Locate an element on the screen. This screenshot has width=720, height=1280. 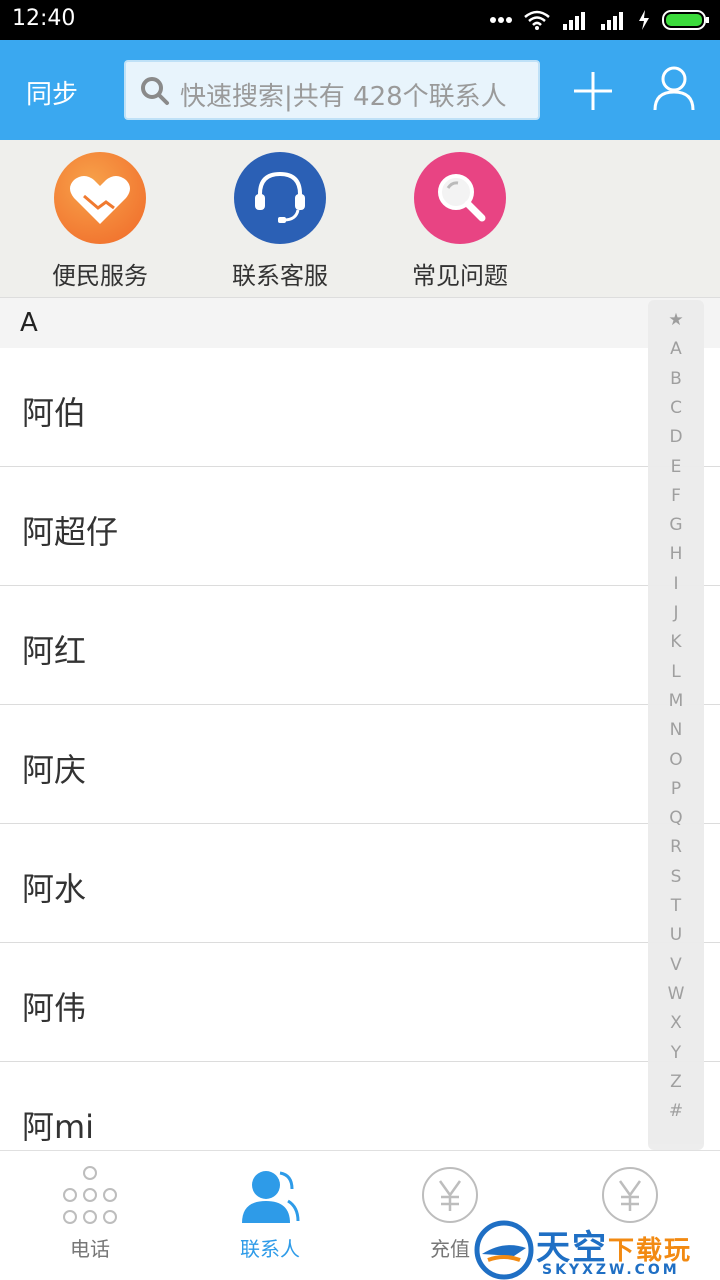
contact-name: 阿超仔 is located at coordinates (70, 532).